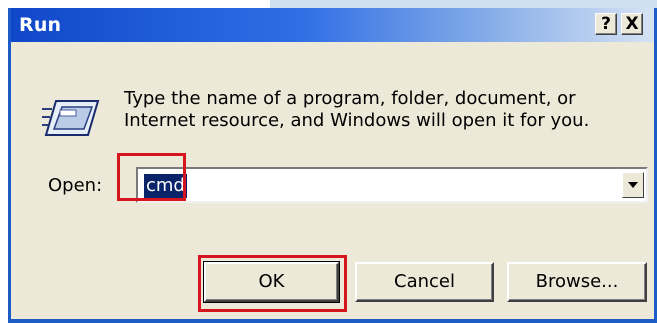 The width and height of the screenshot is (657, 323). What do you see at coordinates (332, 321) in the screenshot?
I see `window-border-bottom` at bounding box center [332, 321].